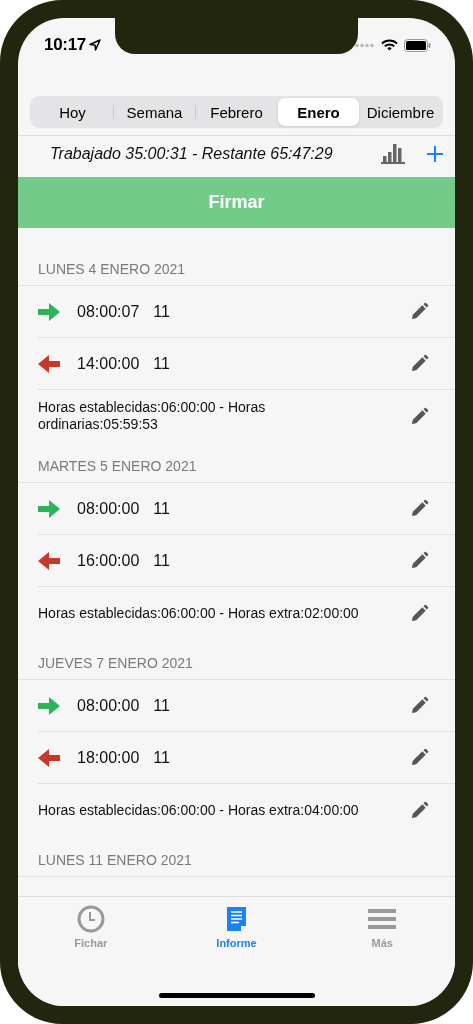 Image resolution: width=473 pixels, height=1024 pixels. I want to click on segment-tab: Enero, so click(318, 112).